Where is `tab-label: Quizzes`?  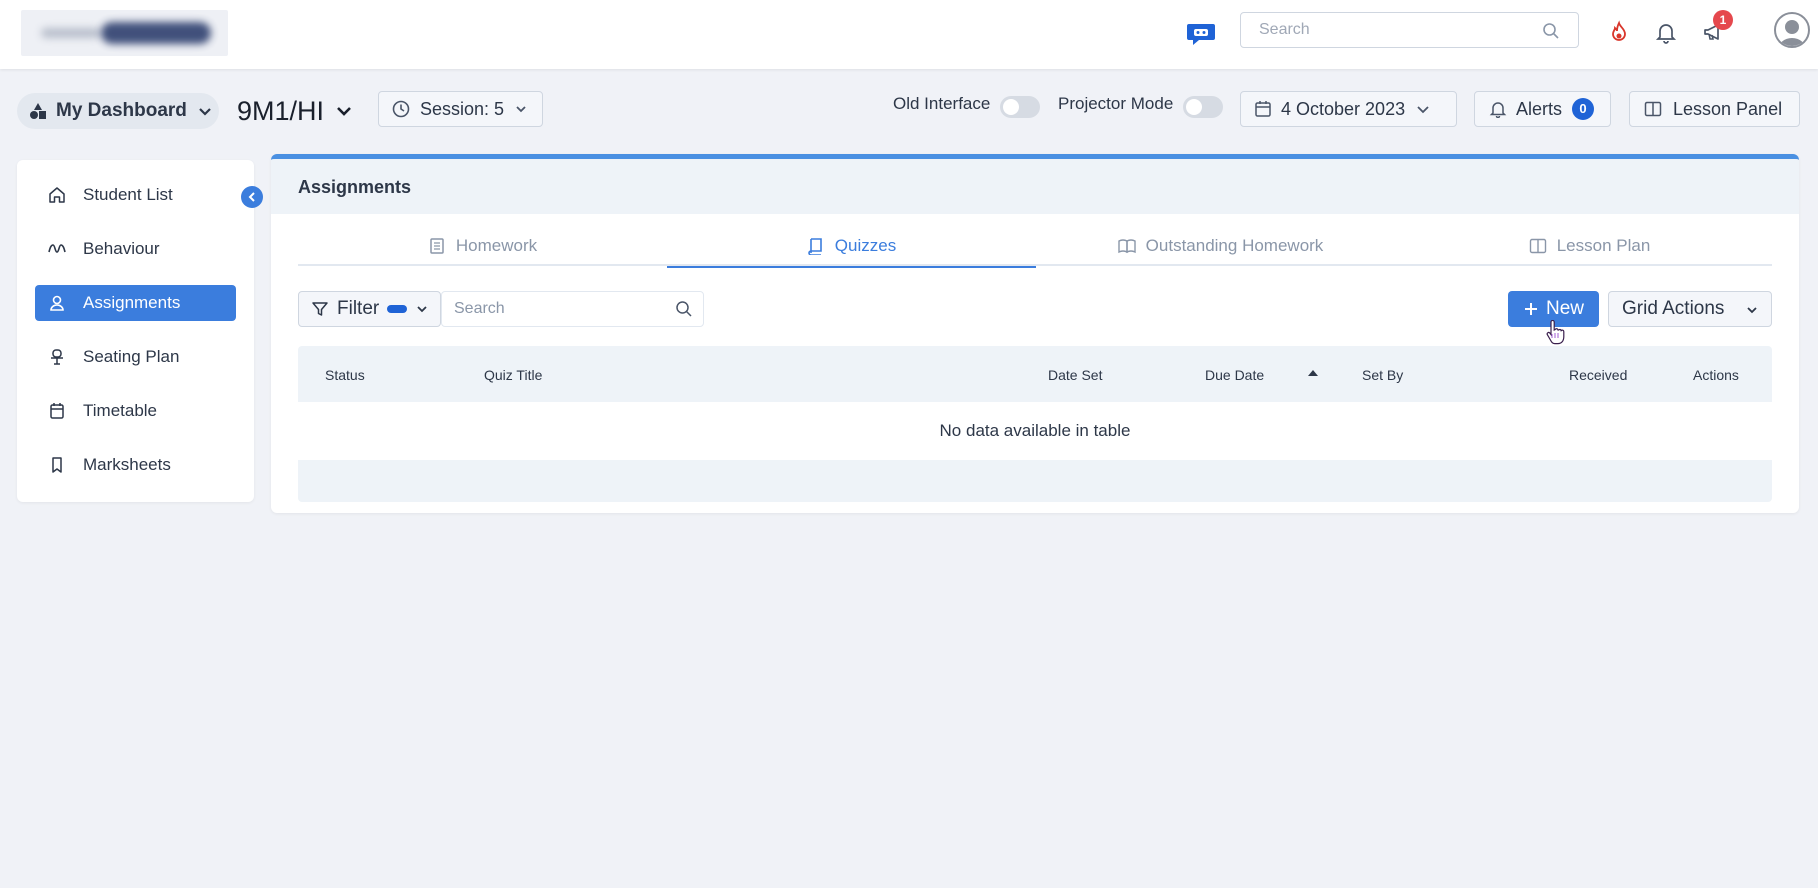
tab-label: Quizzes is located at coordinates (865, 245).